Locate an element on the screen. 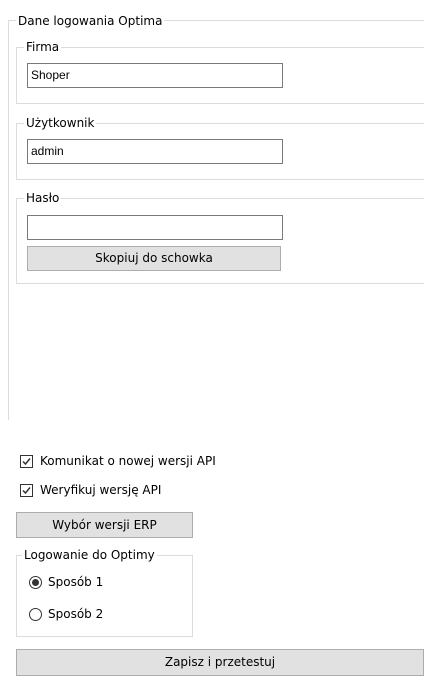 Image resolution: width=424 pixels, height=683 pixels. verify-api-label: Weryfikuj wersję API is located at coordinates (101, 490).